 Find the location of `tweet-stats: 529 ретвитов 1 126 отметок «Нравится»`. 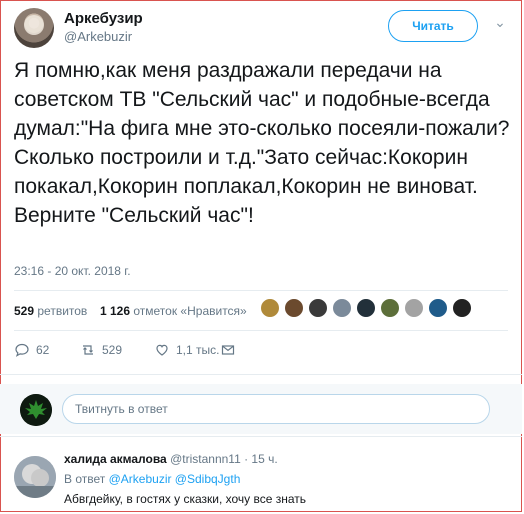

tweet-stats: 529 ретвитов 1 126 отметок «Нравится» is located at coordinates (261, 312).